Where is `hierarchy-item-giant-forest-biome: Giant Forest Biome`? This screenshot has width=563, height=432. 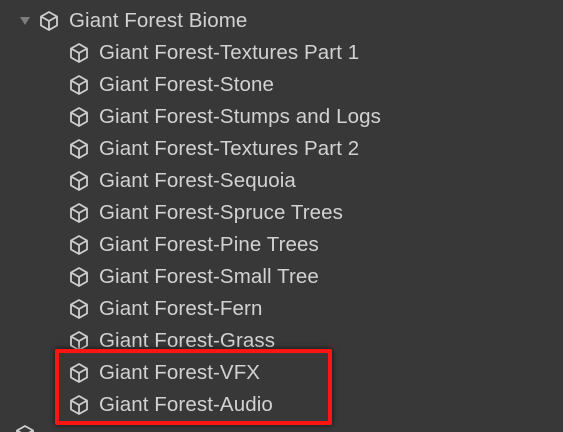 hierarchy-item-giant-forest-biome: Giant Forest Biome is located at coordinates (132, 21).